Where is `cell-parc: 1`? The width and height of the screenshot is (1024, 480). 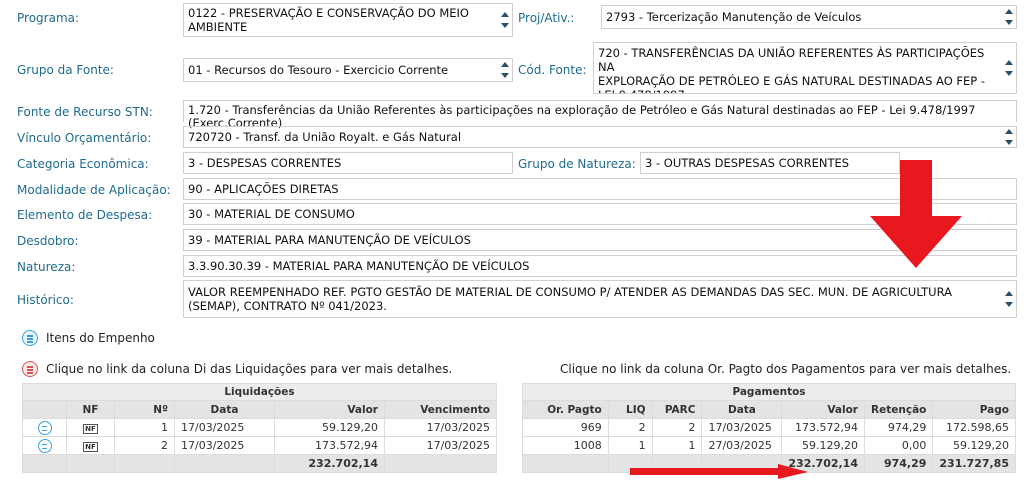 cell-parc: 1 is located at coordinates (677, 445).